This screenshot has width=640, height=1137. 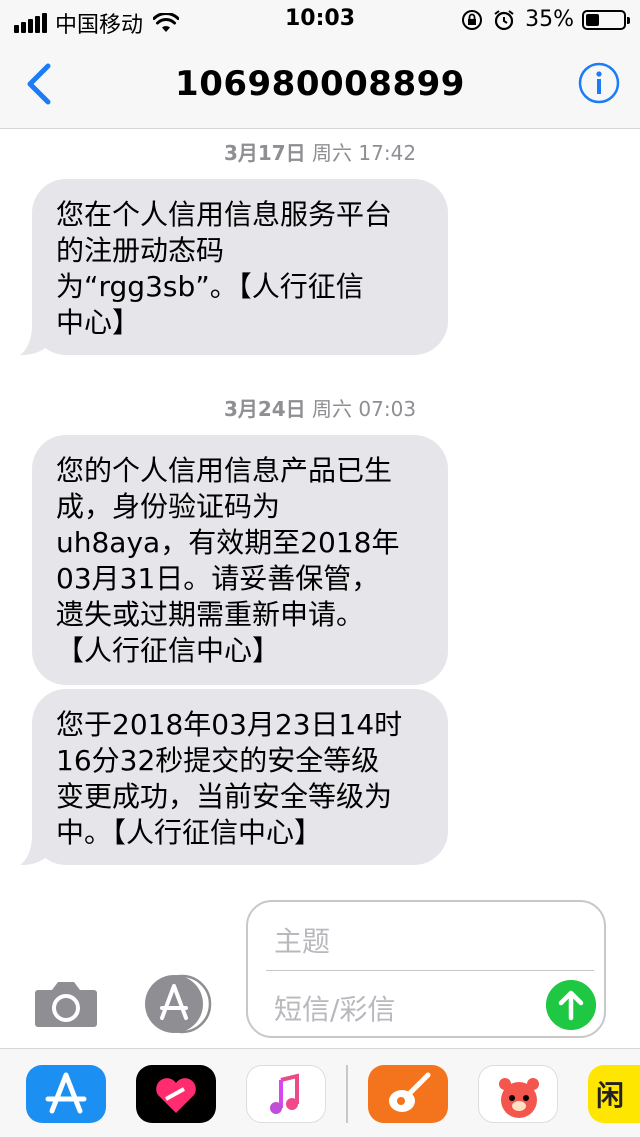 I want to click on app-store-icon, so click(x=66, y=1094).